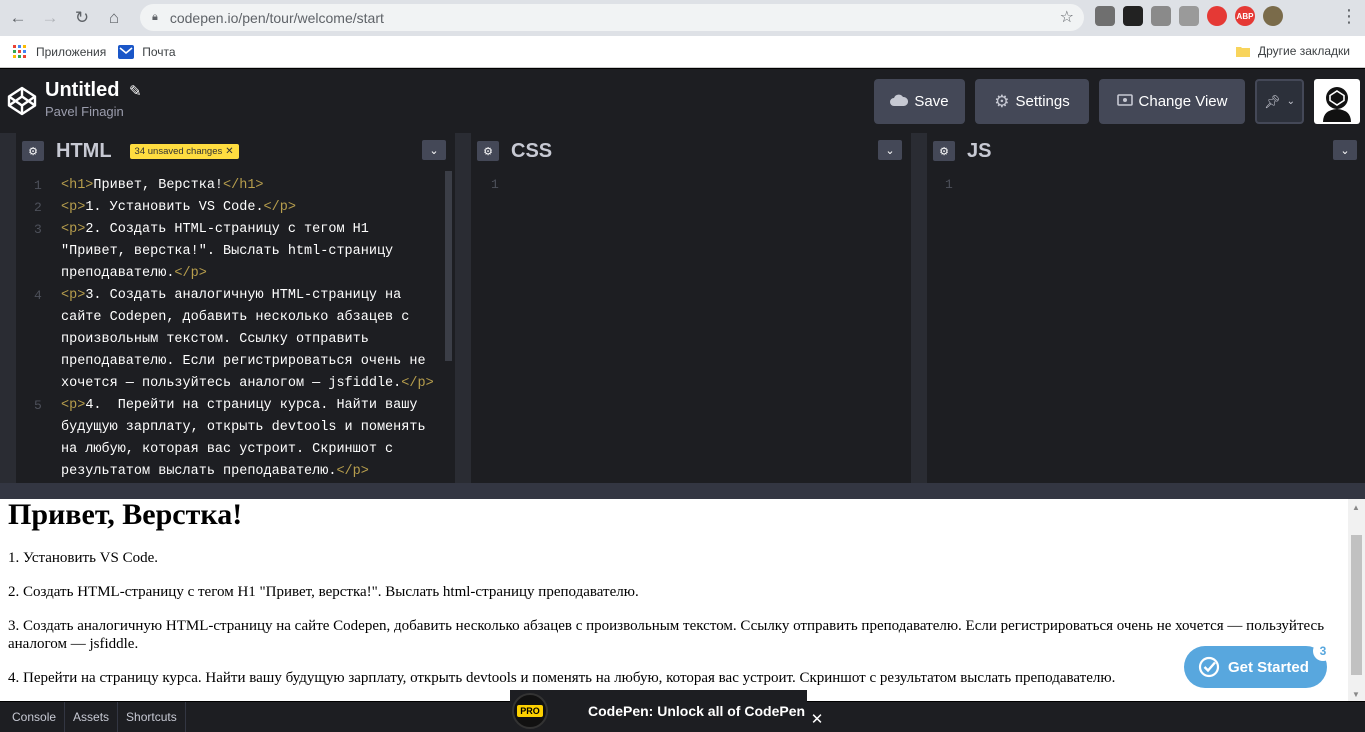 This screenshot has height=732, width=1365. I want to click on css-editor-header: ⚙ CSS ⌄, so click(691, 151).